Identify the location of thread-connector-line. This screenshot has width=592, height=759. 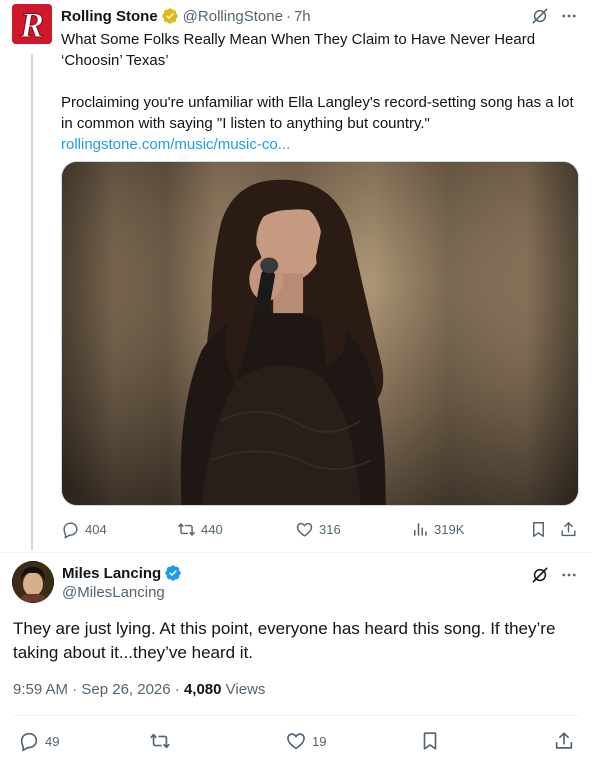
(32, 302).